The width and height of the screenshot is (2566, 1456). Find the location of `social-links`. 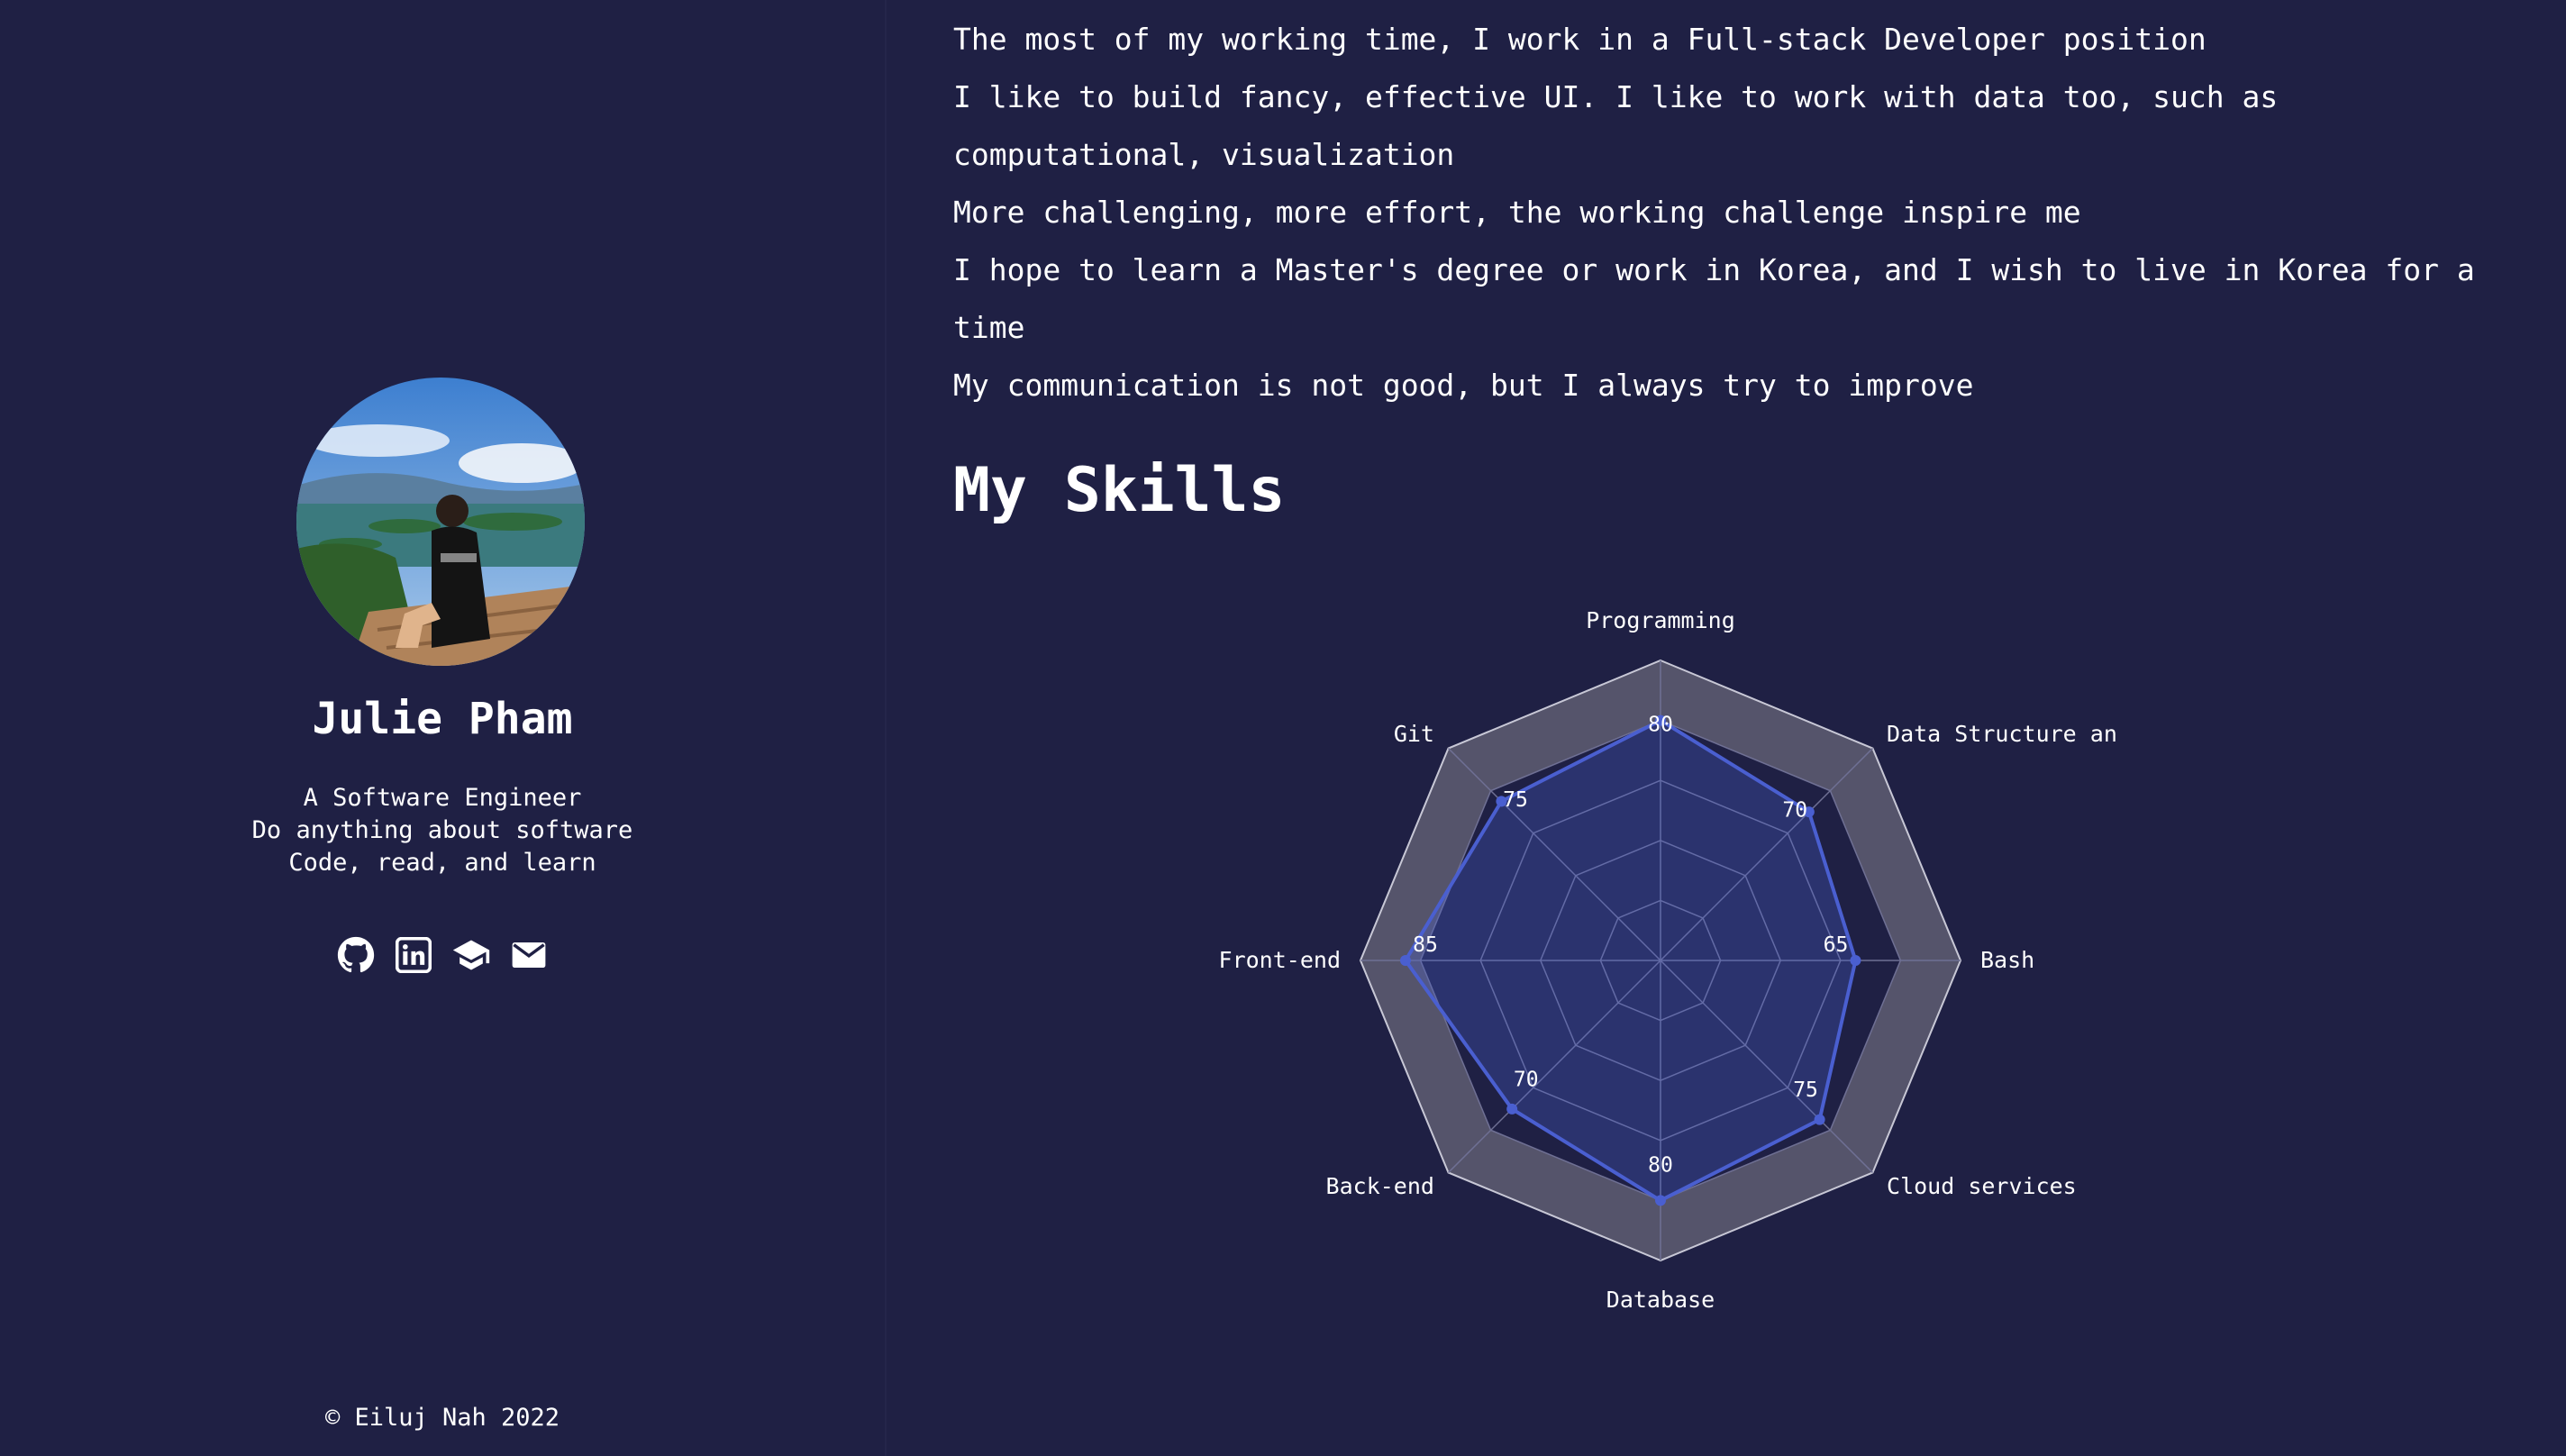

social-links is located at coordinates (442, 955).